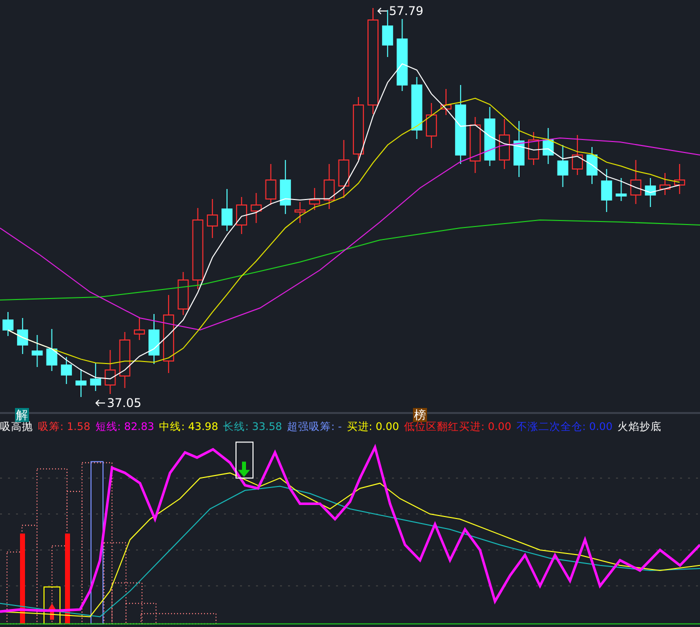 This screenshot has height=627, width=700. Describe the element at coordinates (314, 427) in the screenshot. I see `indicator-value: 超强吸筹: -` at that location.